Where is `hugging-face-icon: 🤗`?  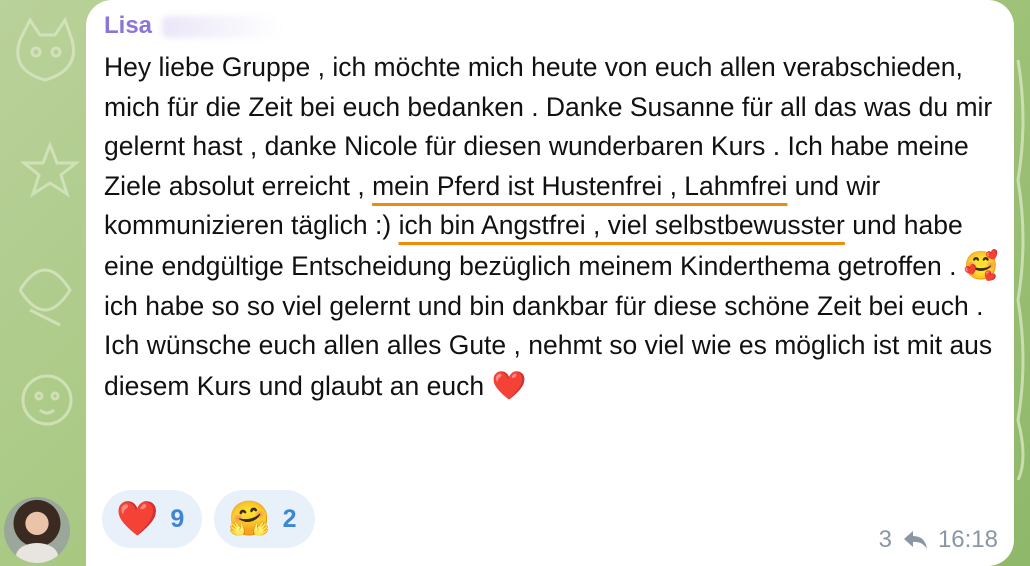
hugging-face-icon: 🤗 is located at coordinates (249, 519).